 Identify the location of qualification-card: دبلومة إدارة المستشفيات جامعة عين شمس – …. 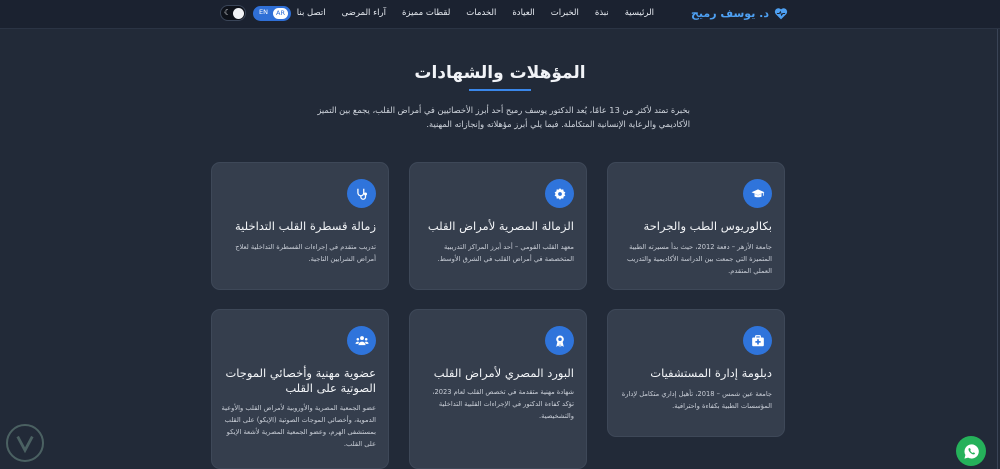
(696, 373).